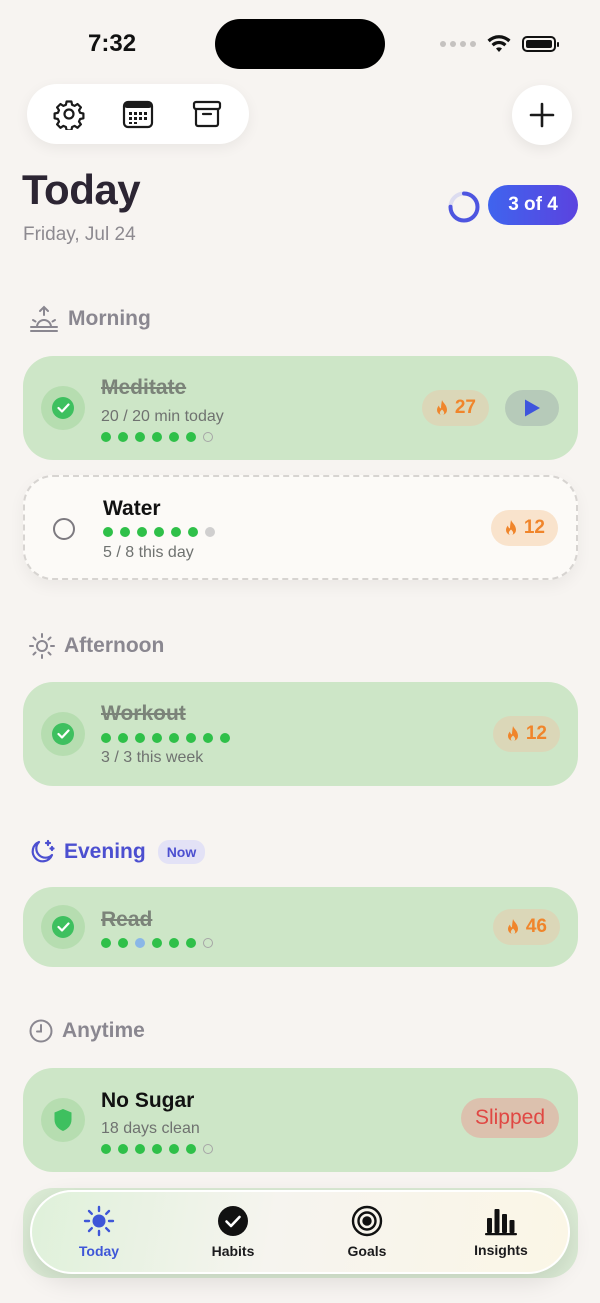 This screenshot has width=600, height=1303. What do you see at coordinates (540, 44) in the screenshot?
I see `battery-icon` at bounding box center [540, 44].